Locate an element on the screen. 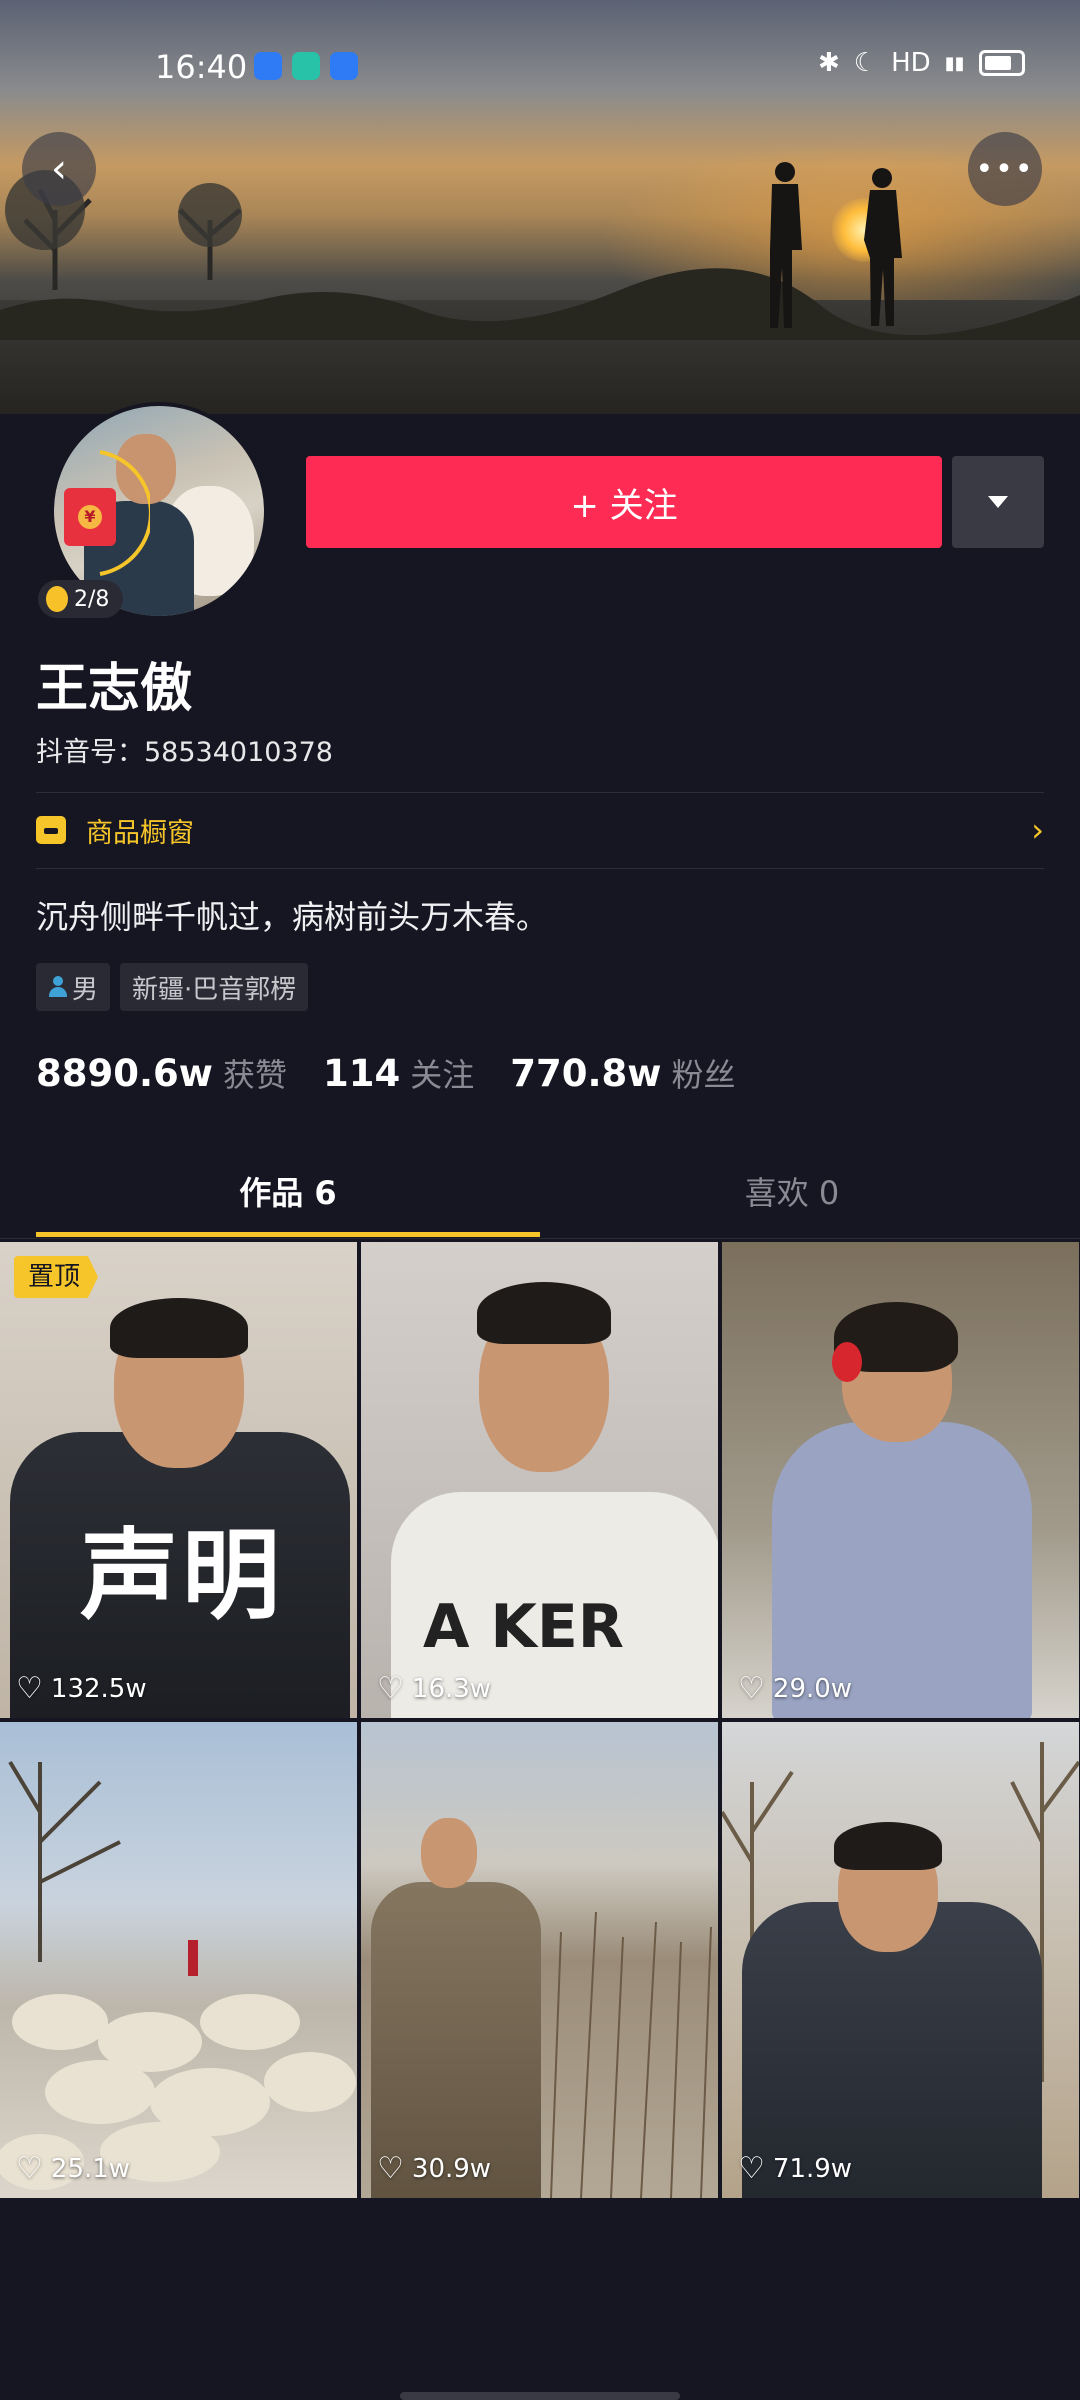  chat-icon is located at coordinates (306, 66).